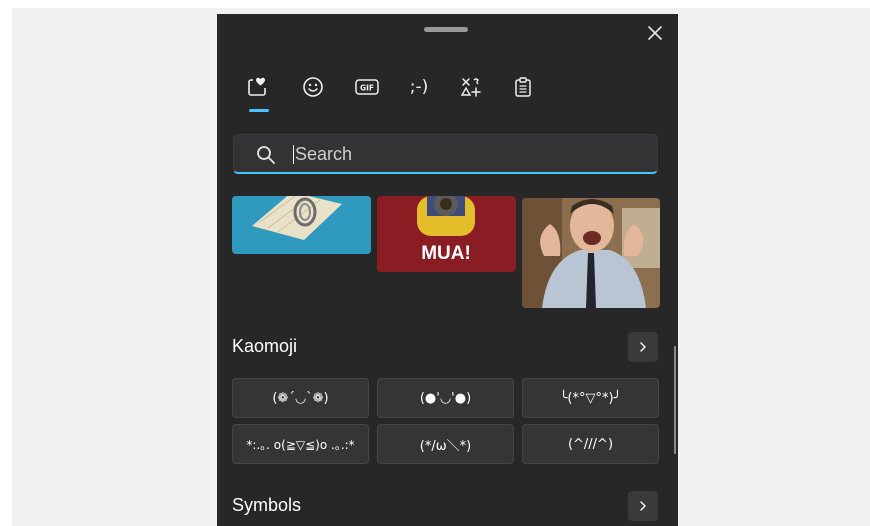 The height and width of the screenshot is (526, 870). Describe the element at coordinates (445, 154) in the screenshot. I see `search-box: Search` at that location.